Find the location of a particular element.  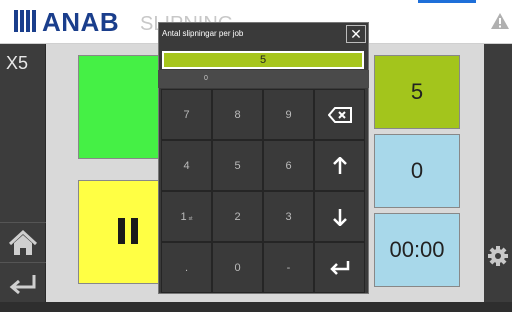

bottom-strip is located at coordinates (256, 307).